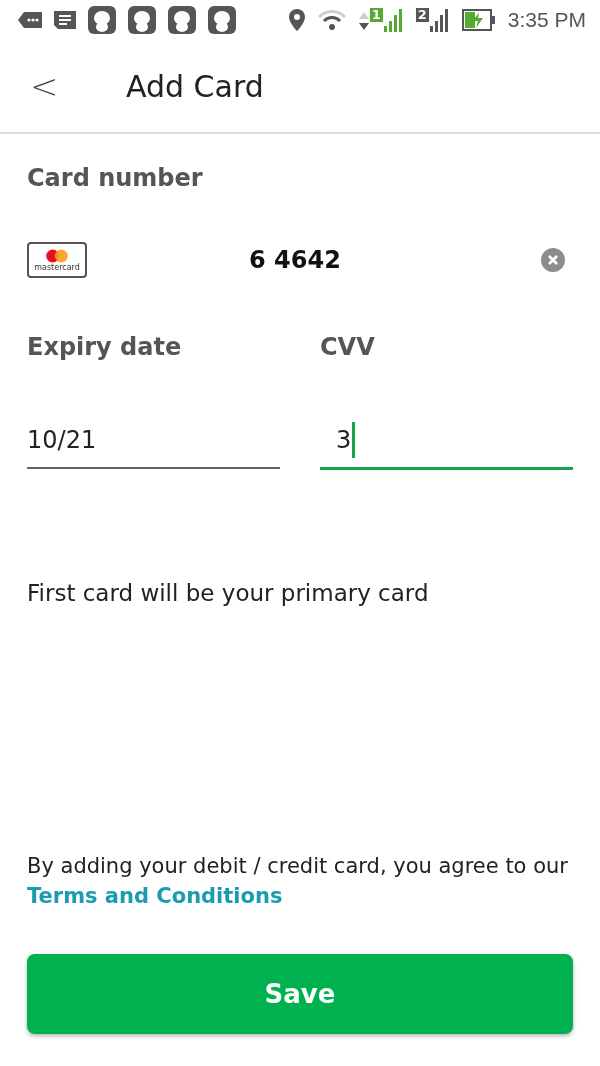 The image size is (600, 1066). What do you see at coordinates (546, 20) in the screenshot?
I see `clock: 3:35 PM` at bounding box center [546, 20].